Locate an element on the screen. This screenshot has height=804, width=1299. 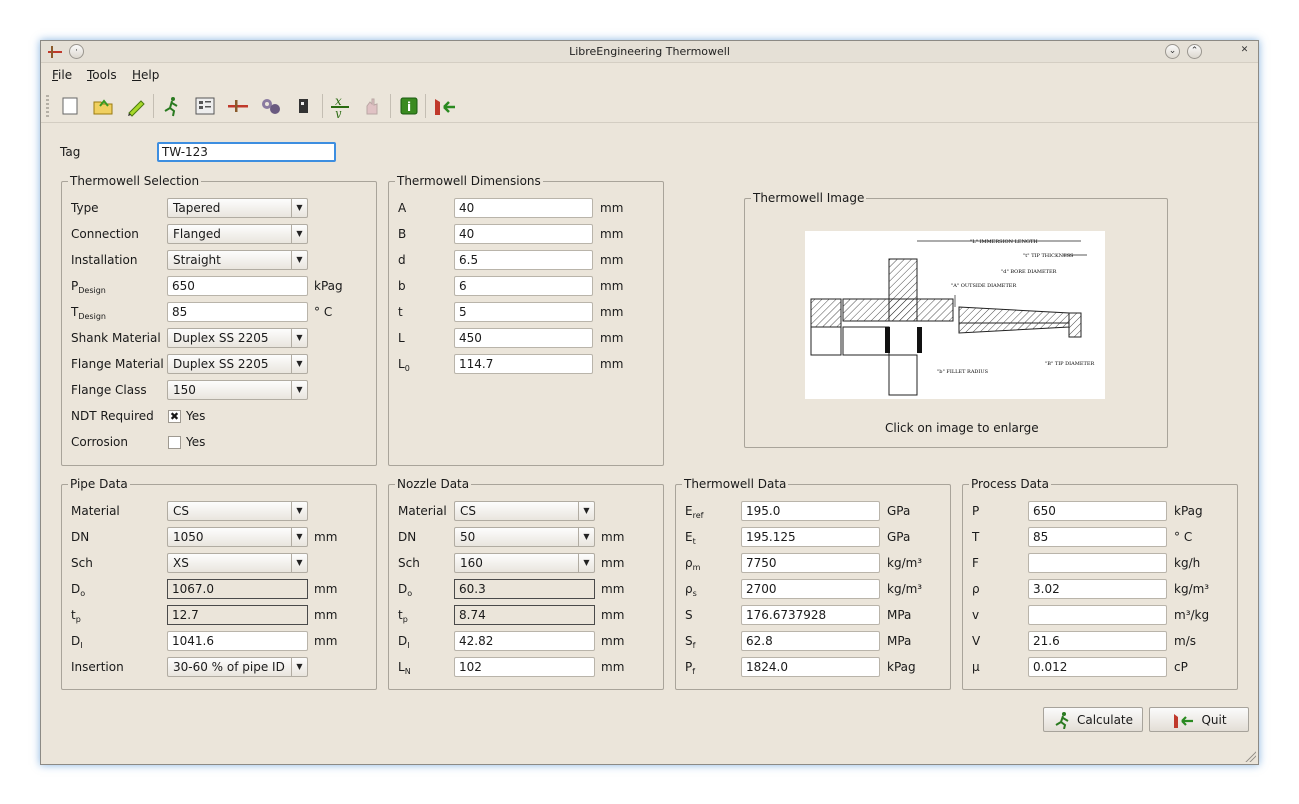
thermowell-data-unit: kg/m³ is located at coordinates (905, 563).